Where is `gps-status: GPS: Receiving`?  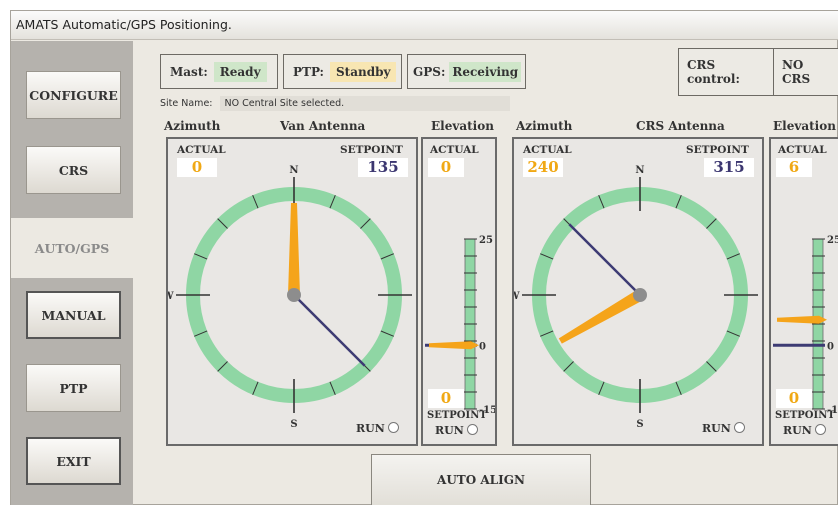 gps-status: GPS: Receiving is located at coordinates (466, 71).